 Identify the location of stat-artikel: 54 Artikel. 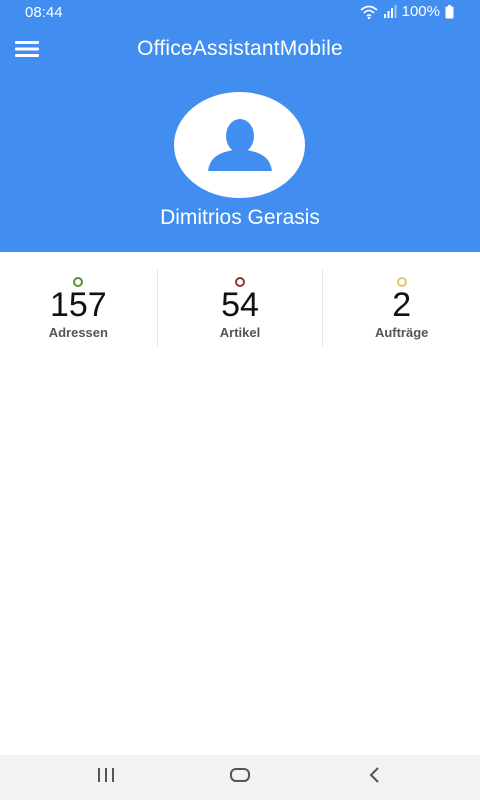
(241, 308).